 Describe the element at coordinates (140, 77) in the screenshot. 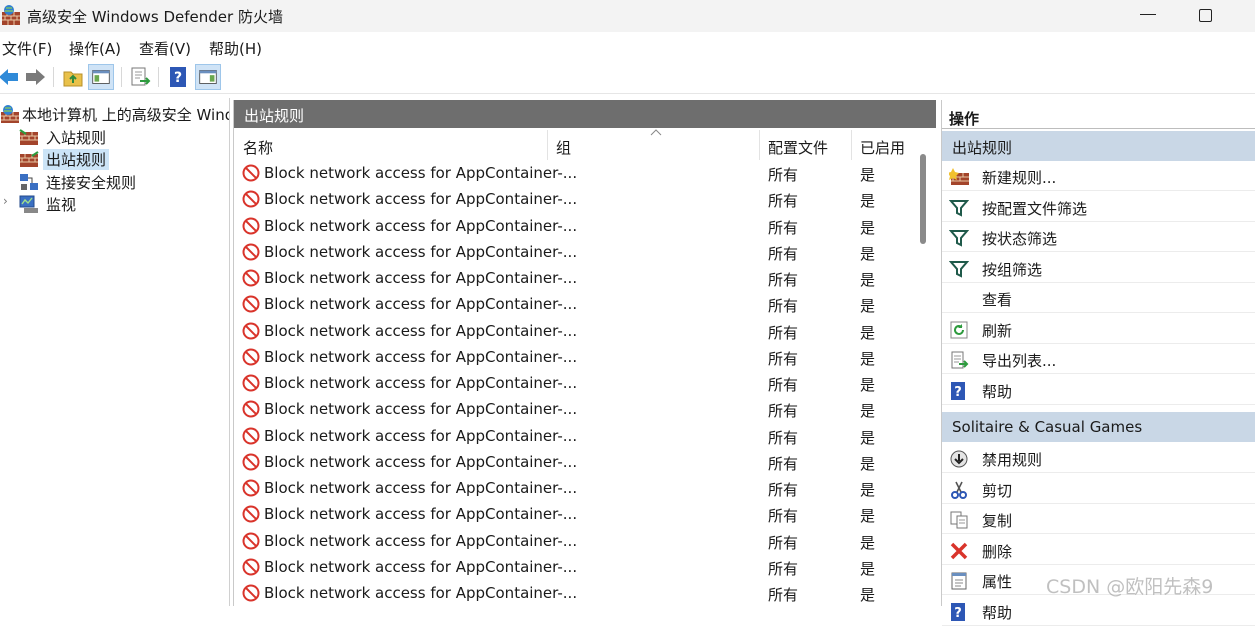

I see `export-list-icon` at that location.